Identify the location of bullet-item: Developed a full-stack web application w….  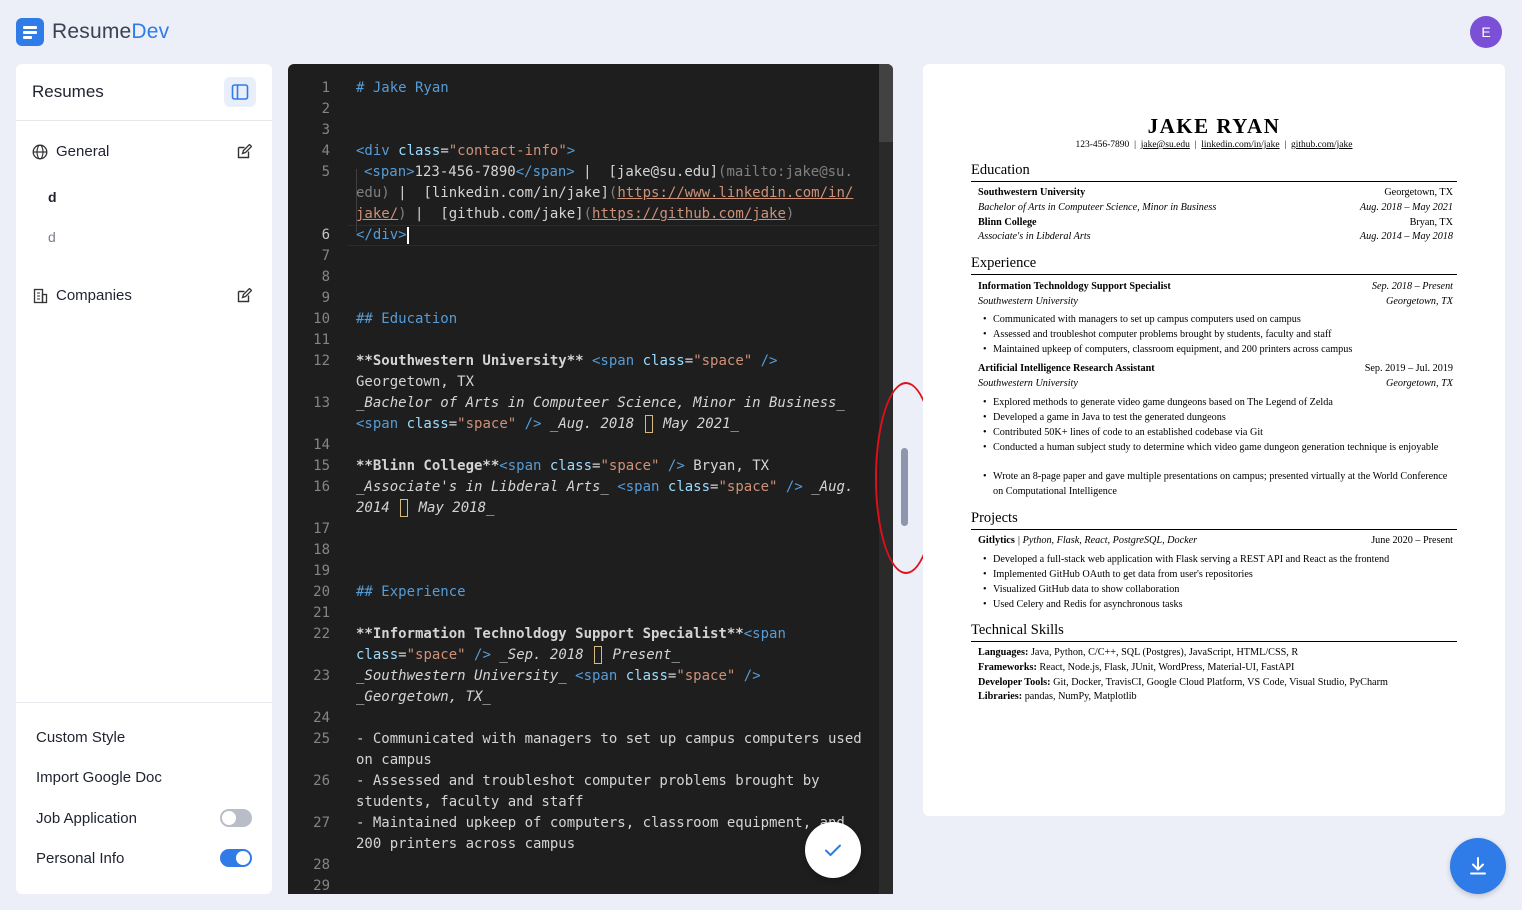
(1218, 560).